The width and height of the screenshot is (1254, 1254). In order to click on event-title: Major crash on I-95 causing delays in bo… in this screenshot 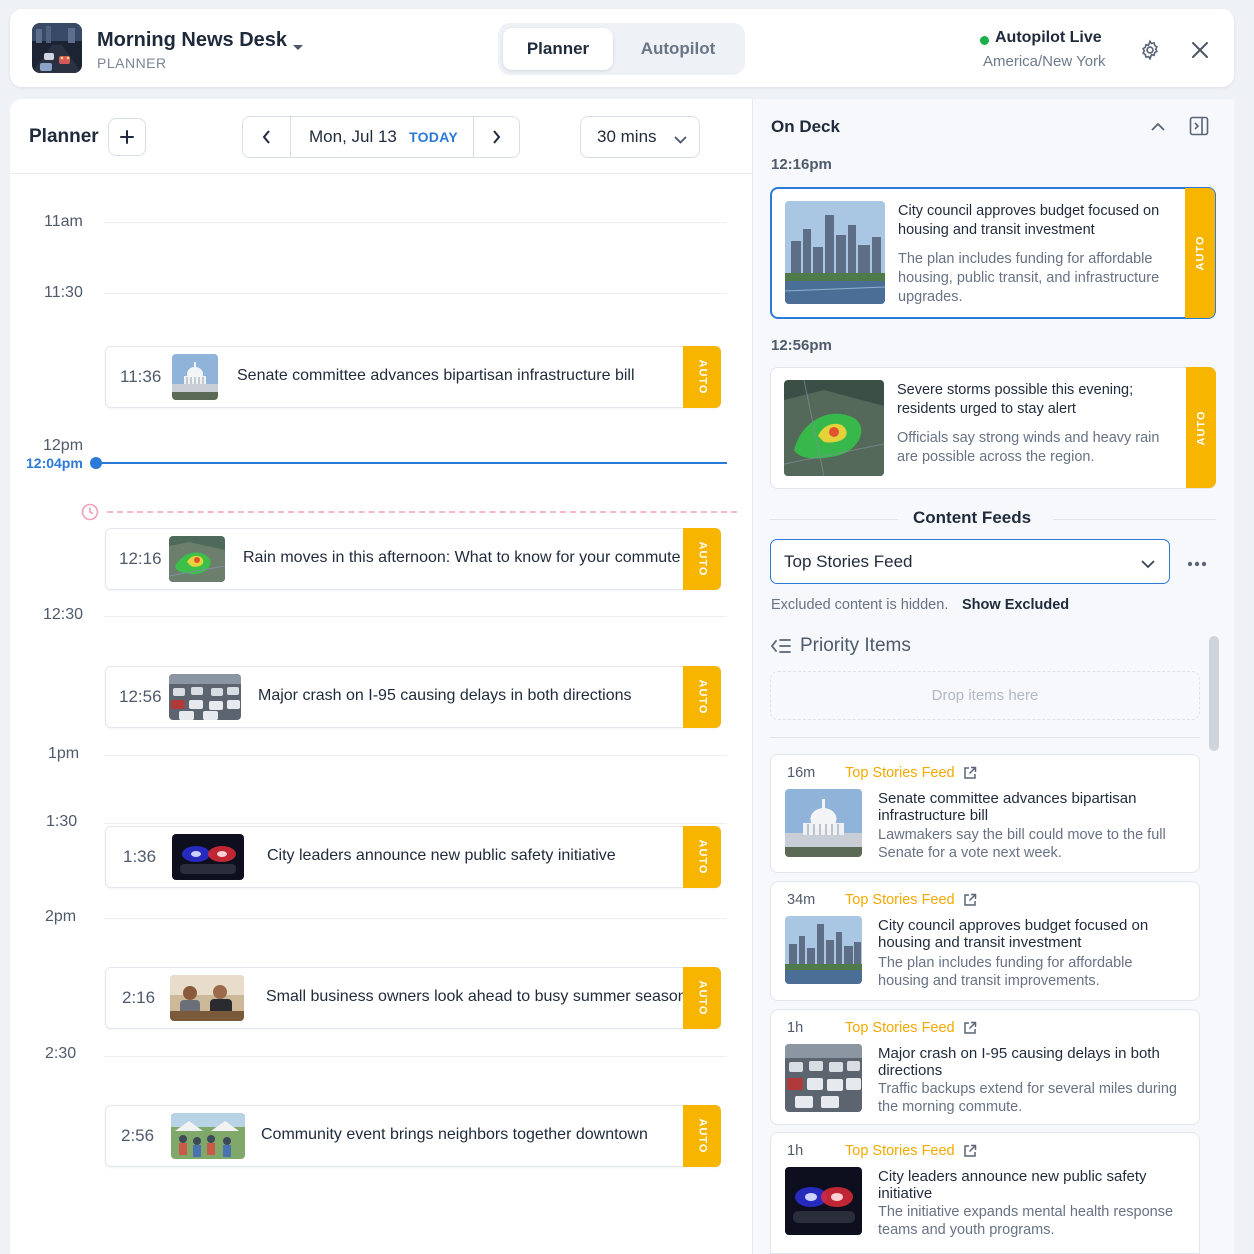, I will do `click(445, 695)`.